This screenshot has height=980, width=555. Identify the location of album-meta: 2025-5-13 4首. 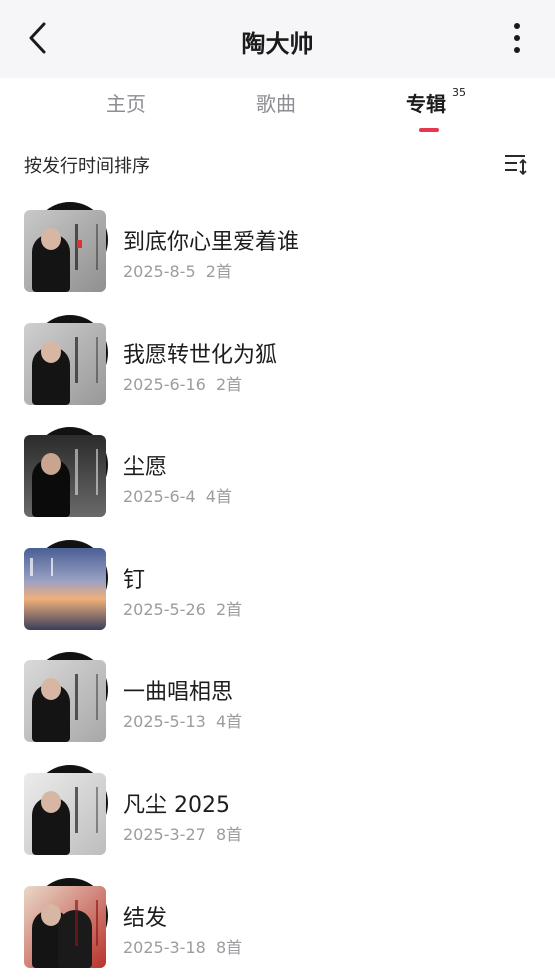
(182, 720).